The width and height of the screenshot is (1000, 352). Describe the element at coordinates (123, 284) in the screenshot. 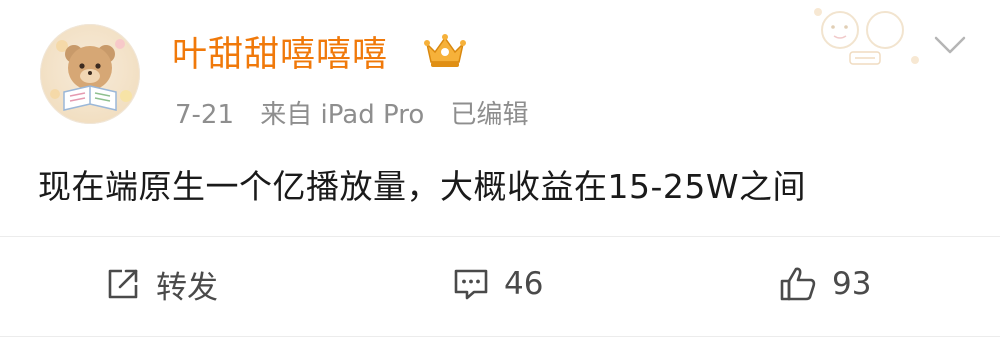

I see `repost-icon` at that location.